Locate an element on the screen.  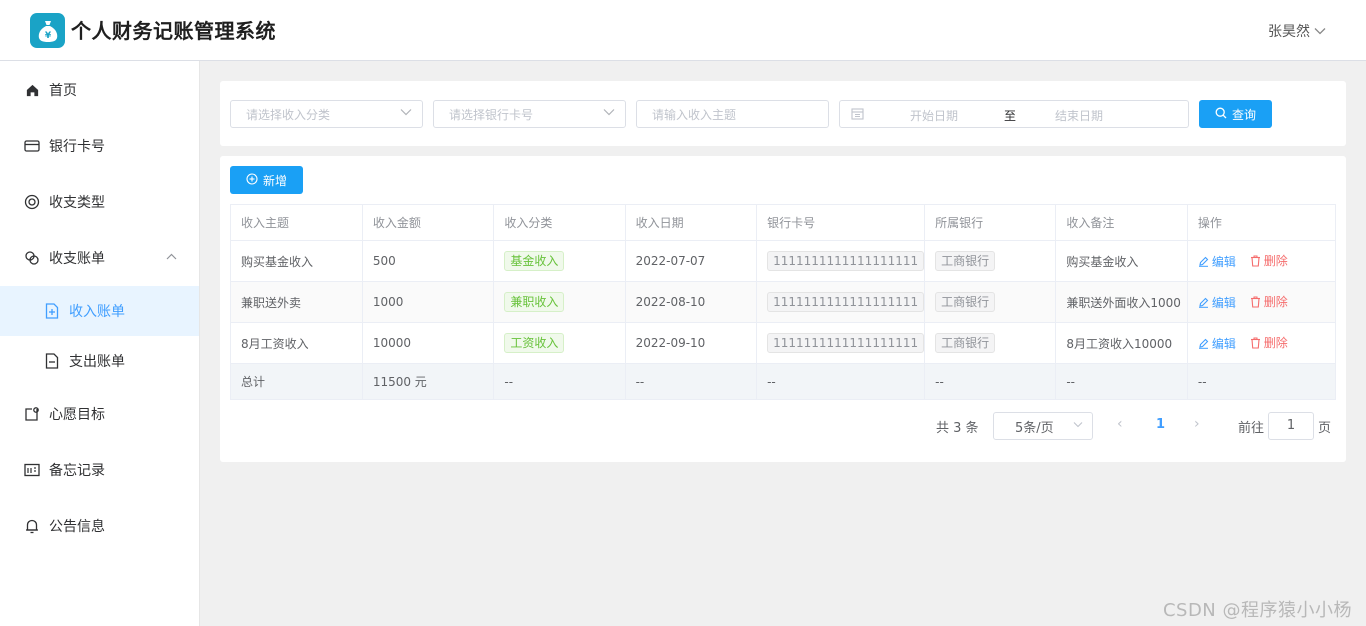
target-icon is located at coordinates (32, 414).